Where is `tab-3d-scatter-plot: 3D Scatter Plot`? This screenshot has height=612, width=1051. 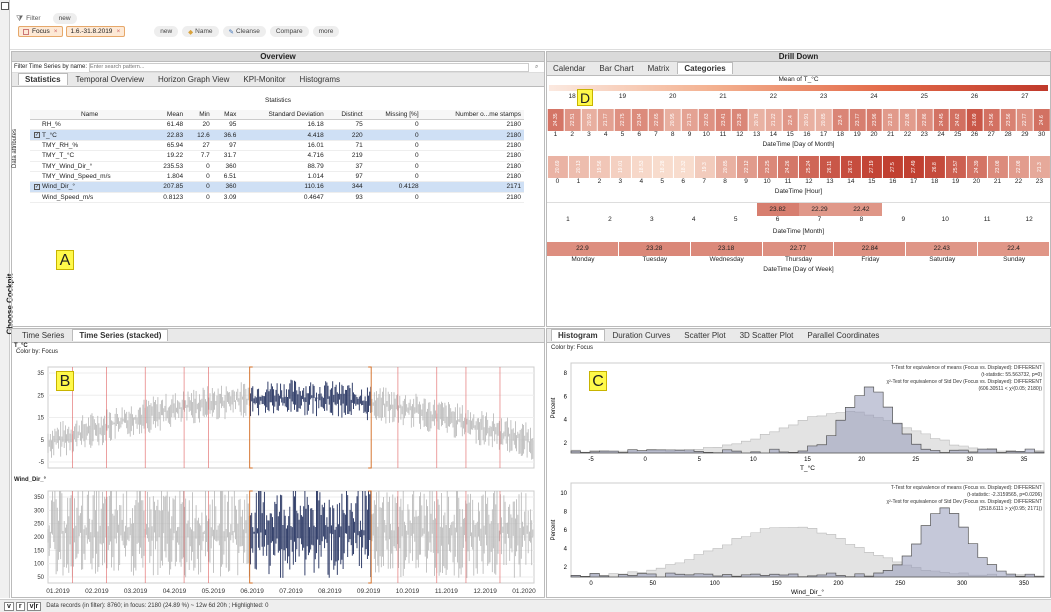
tab-3d-scatter-plot: 3D Scatter Plot is located at coordinates (767, 335).